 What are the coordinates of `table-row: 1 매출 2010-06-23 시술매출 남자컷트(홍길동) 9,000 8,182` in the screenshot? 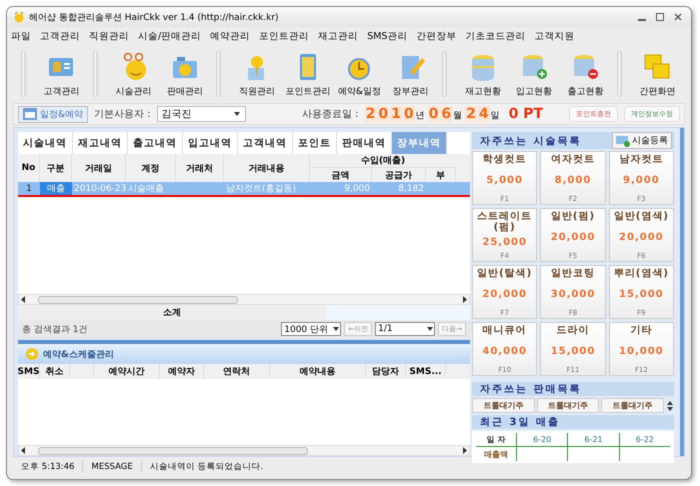 It's located at (244, 189).